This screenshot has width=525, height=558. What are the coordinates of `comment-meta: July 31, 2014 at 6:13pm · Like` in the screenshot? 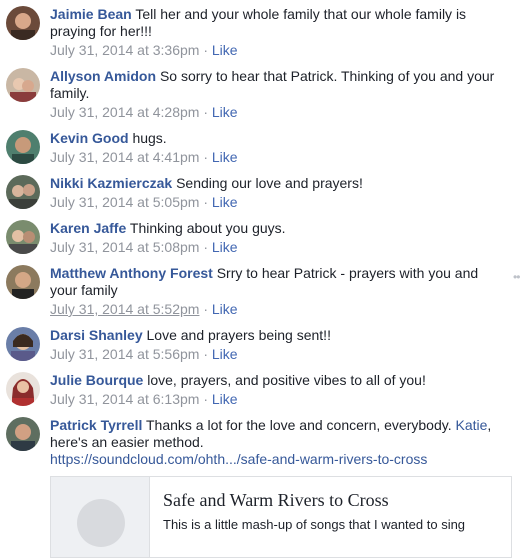 It's located at (144, 399).